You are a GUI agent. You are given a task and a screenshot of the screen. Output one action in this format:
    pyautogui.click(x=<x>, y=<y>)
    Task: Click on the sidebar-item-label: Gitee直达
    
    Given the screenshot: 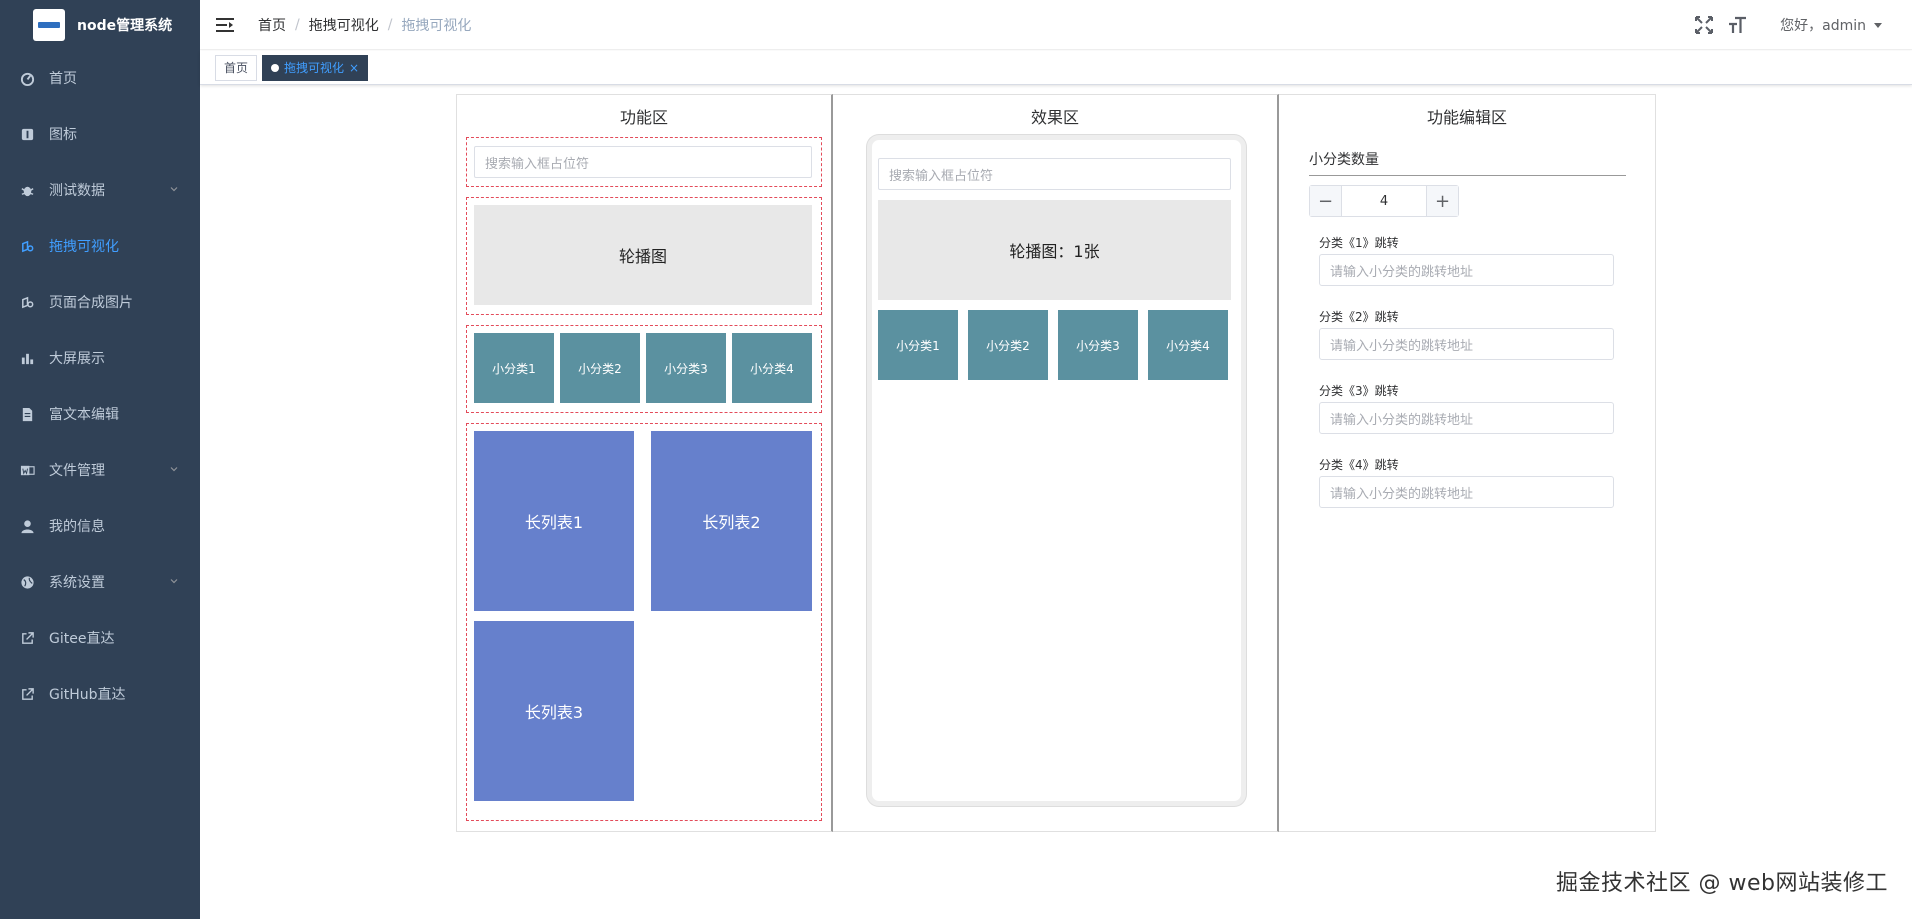 What is the action you would take?
    pyautogui.click(x=82, y=639)
    